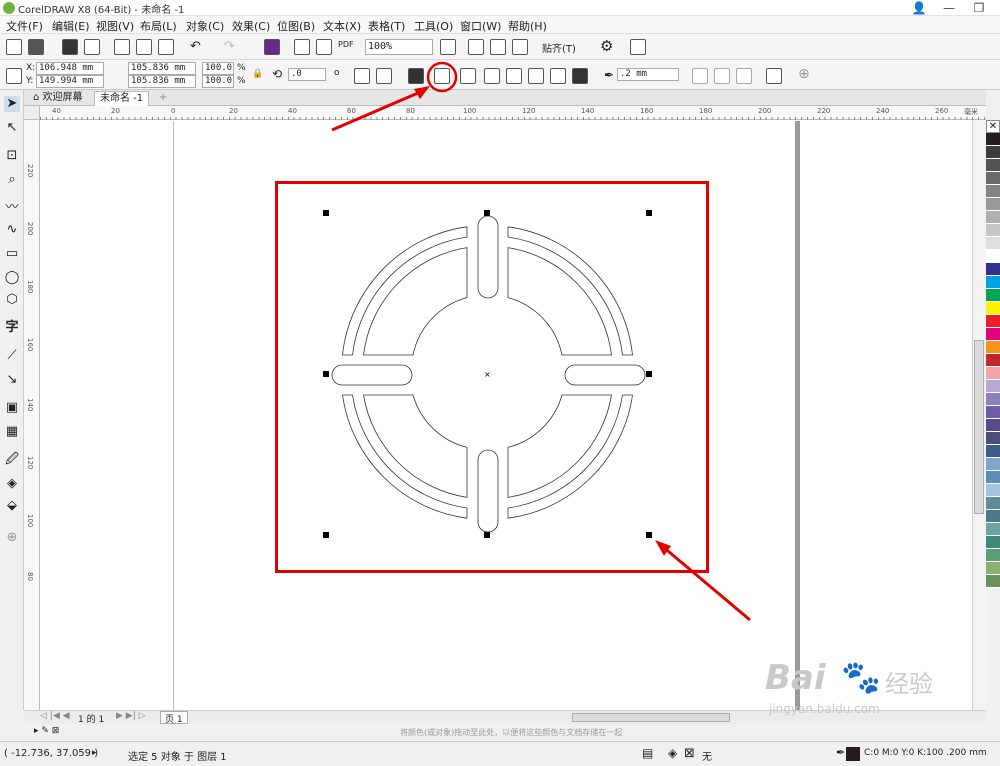  Describe the element at coordinates (46, 731) in the screenshot. I see `palette-options-icon: ▸ ✎ ⊠` at that location.